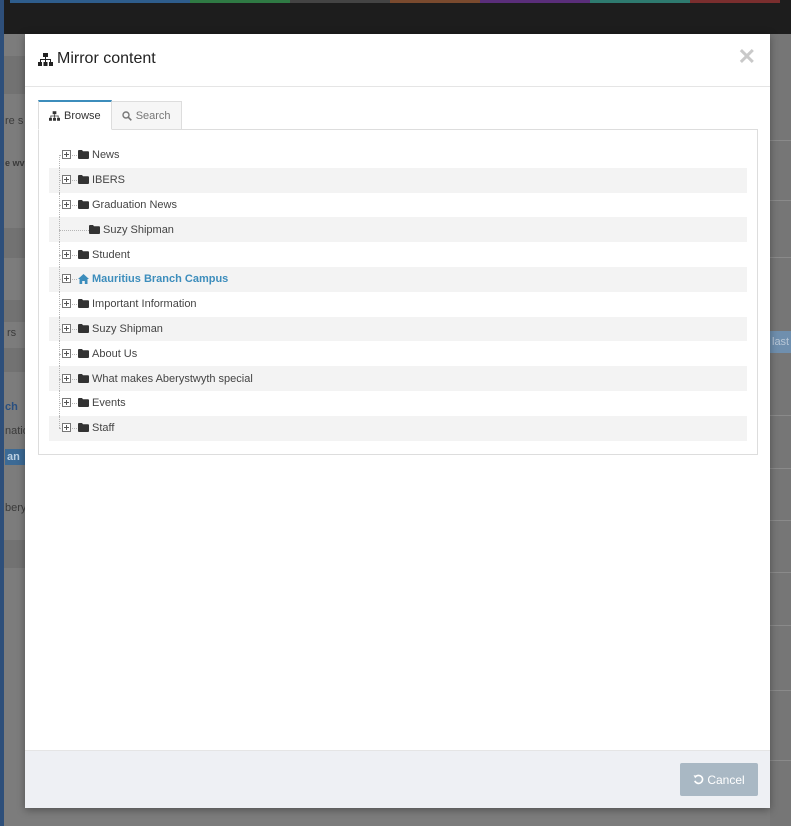 This screenshot has width=791, height=826. What do you see at coordinates (398, 254) in the screenshot?
I see `tree-node: Student` at bounding box center [398, 254].